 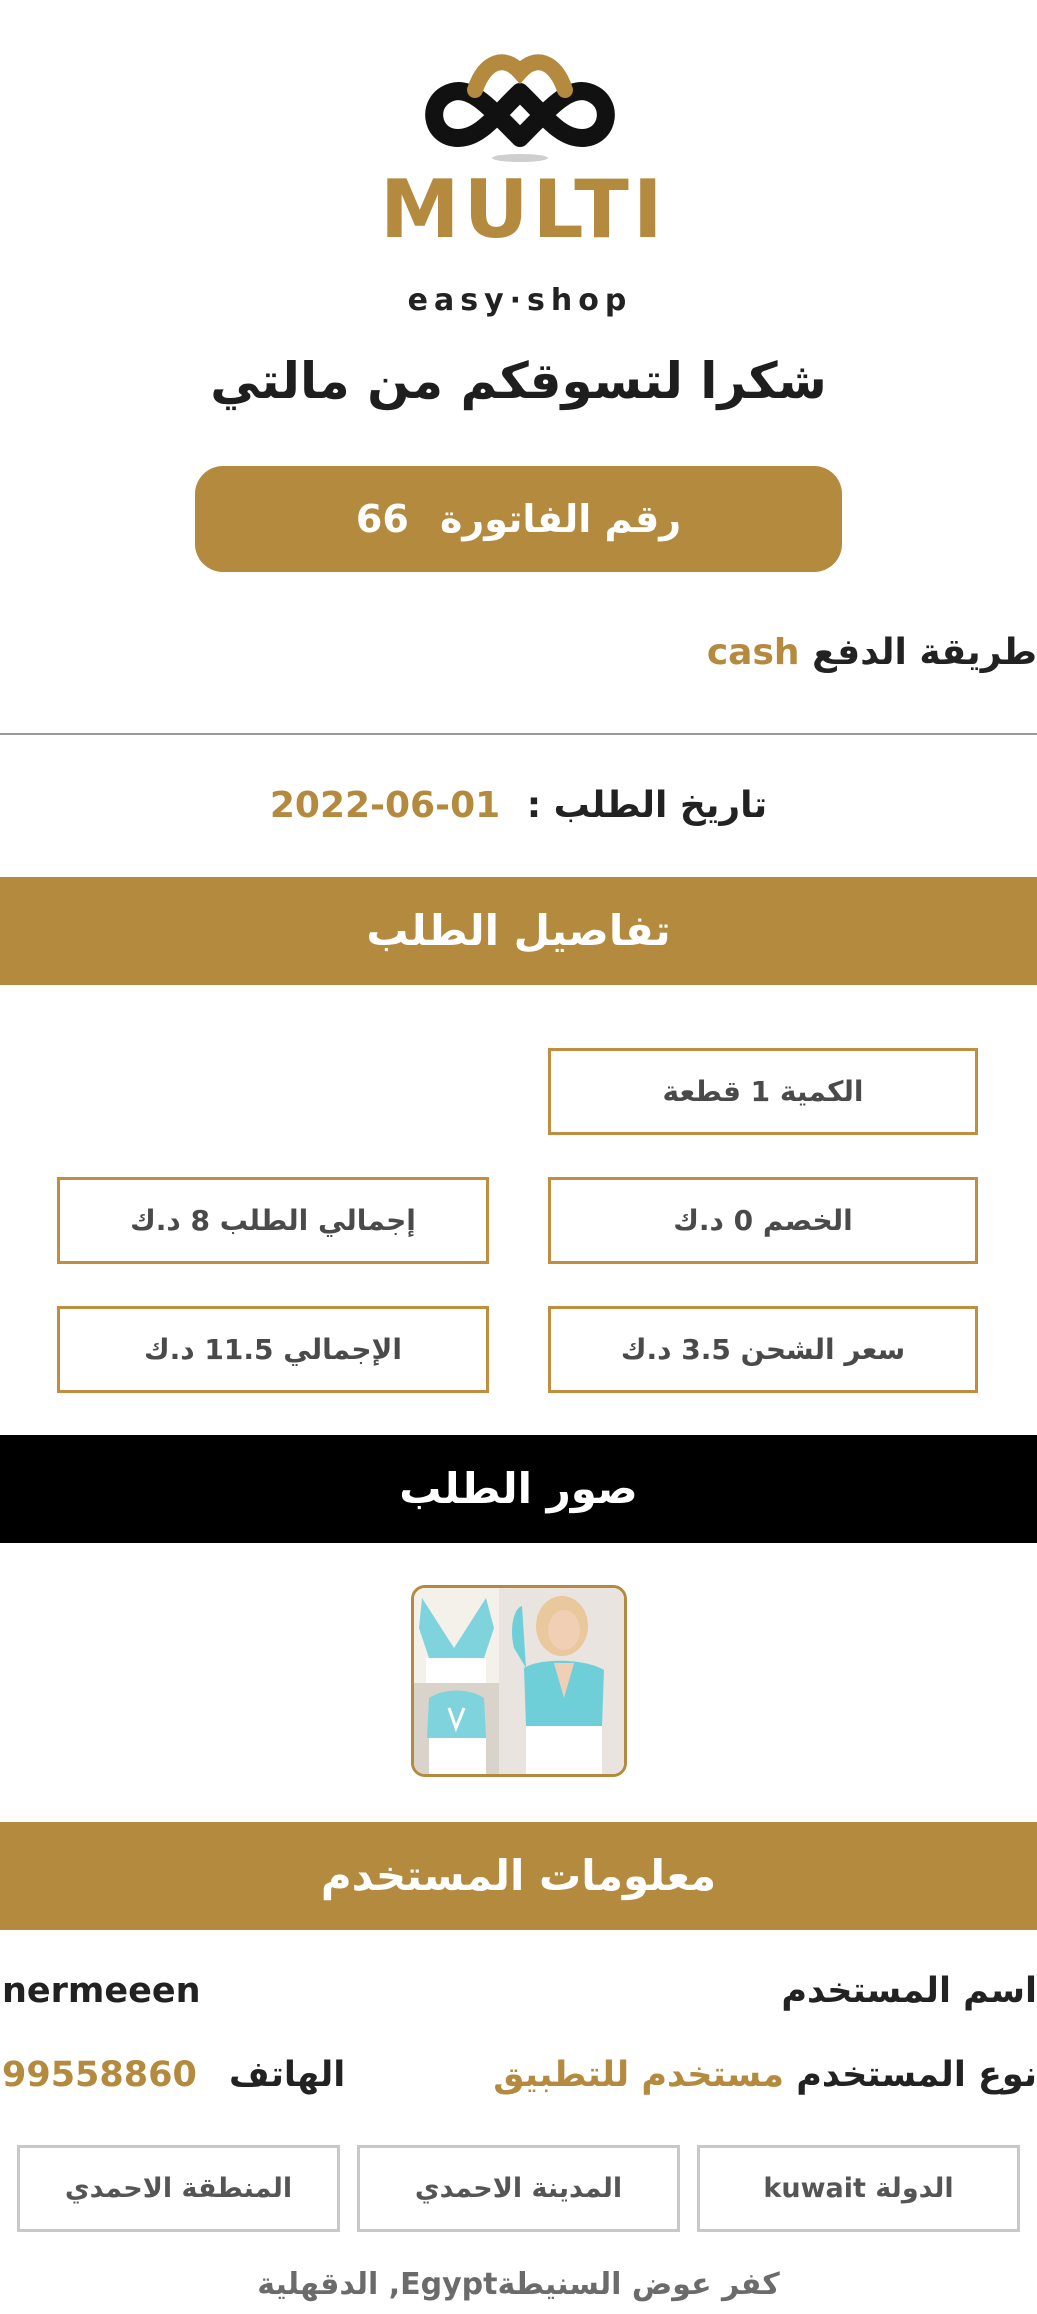 I want to click on quantity-box: الكمية 1 قطعة, so click(x=763, y=1091).